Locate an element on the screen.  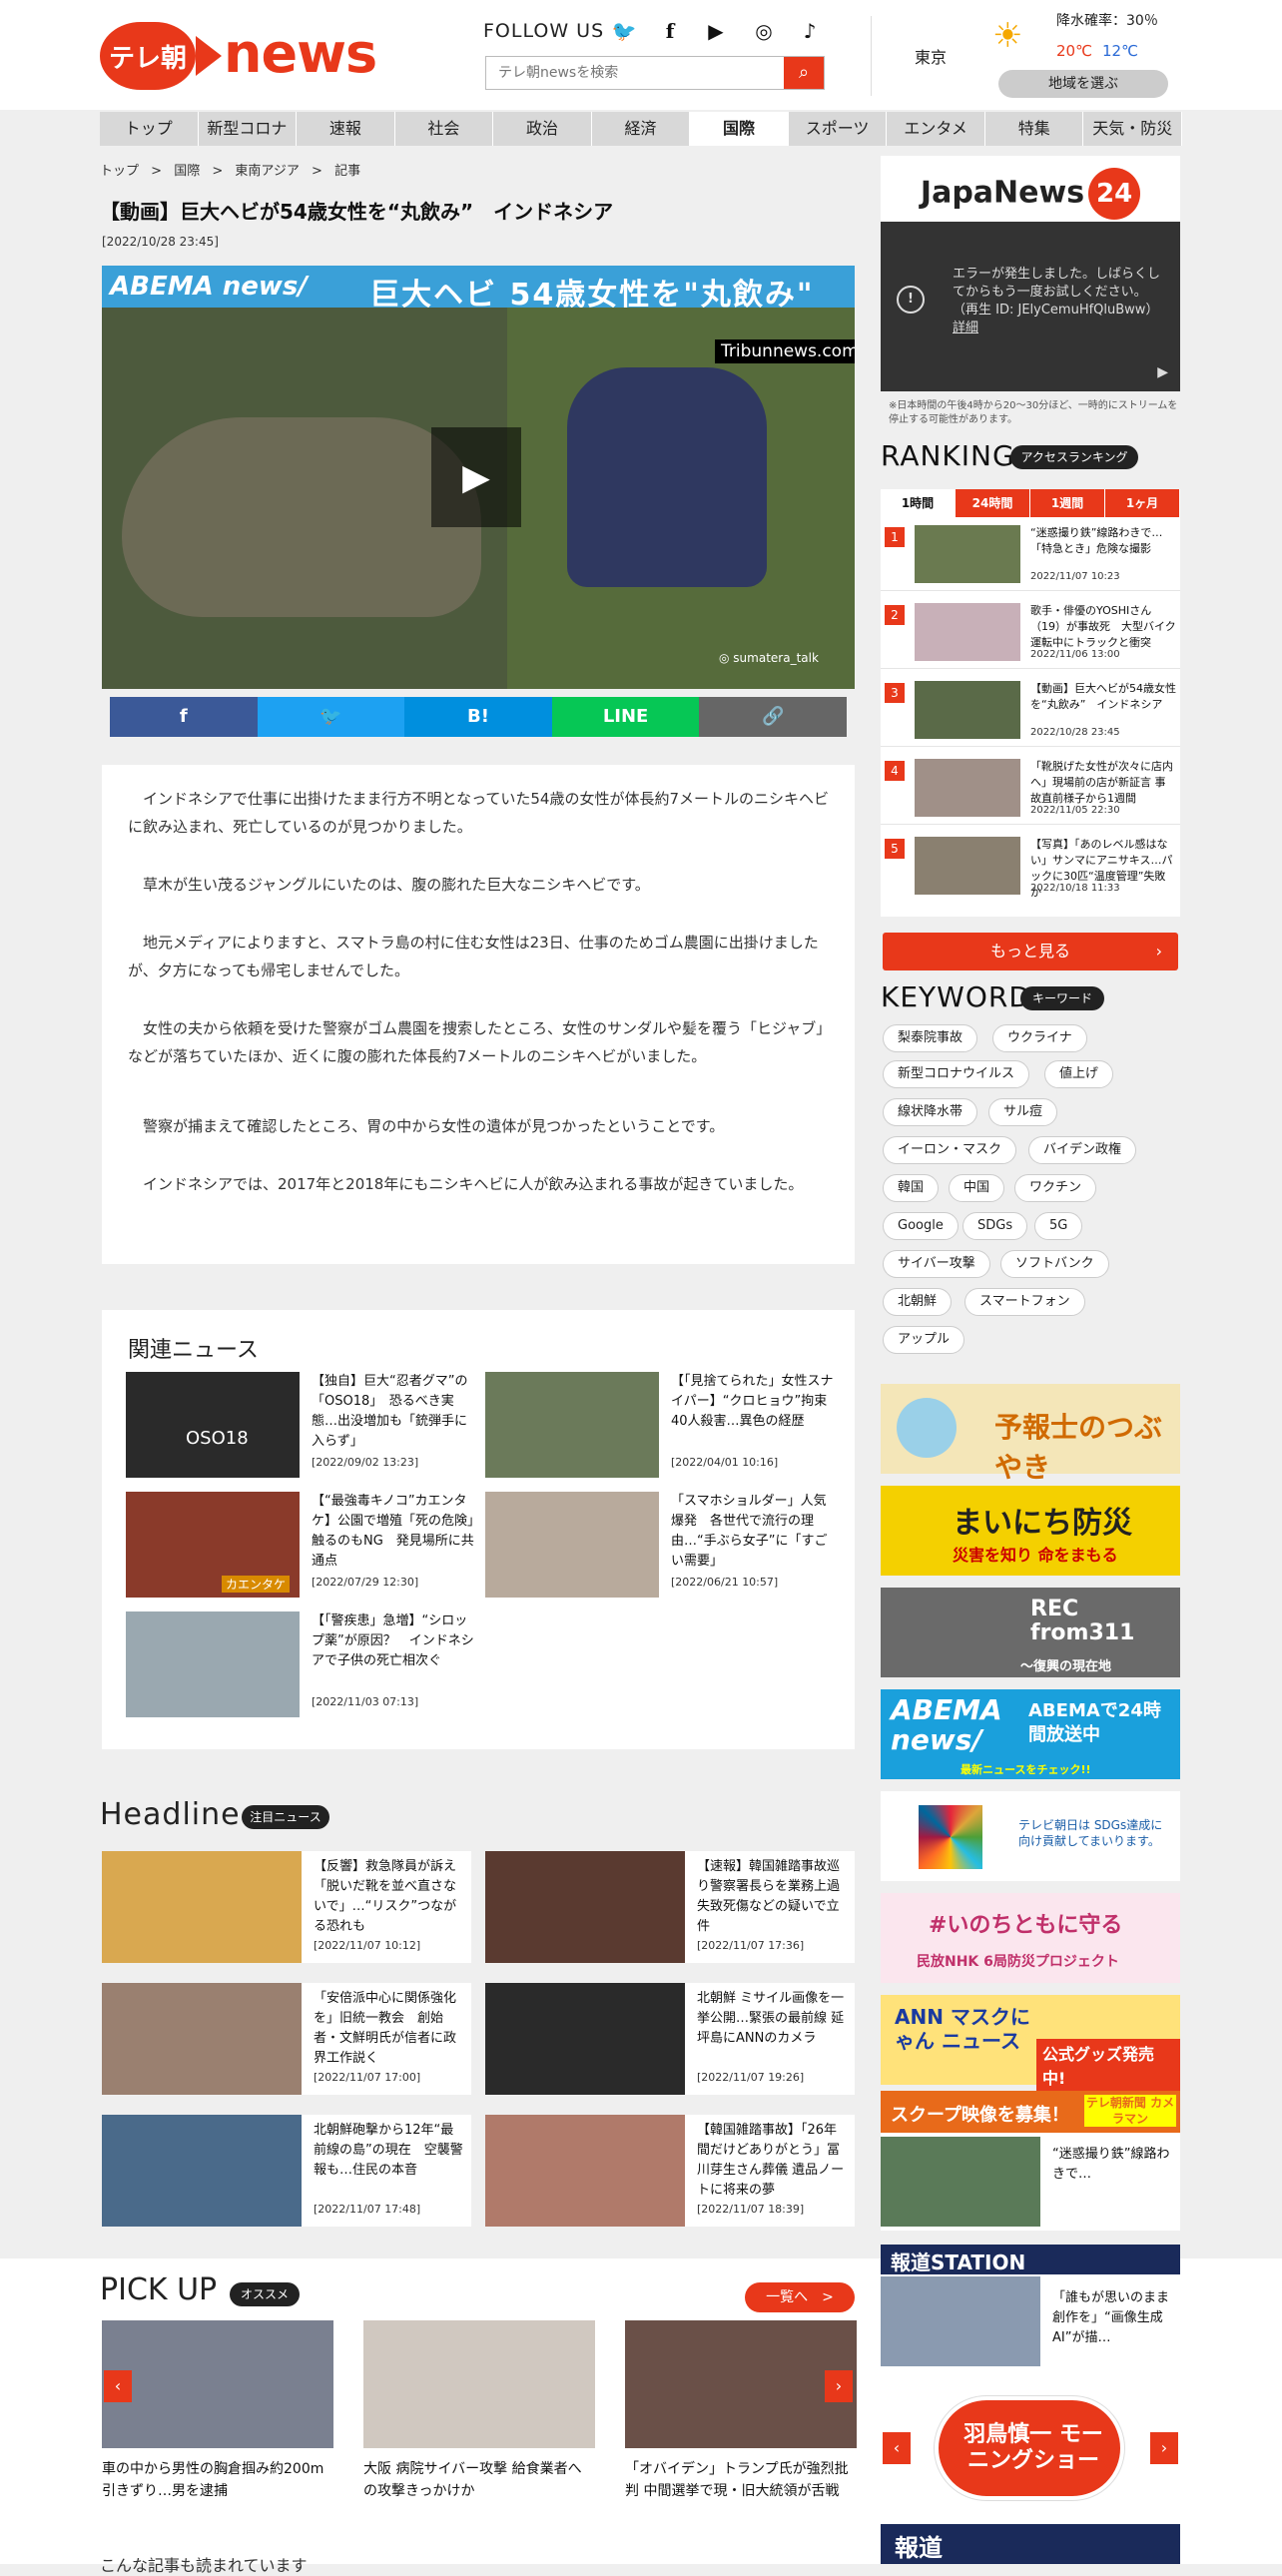
nav-corona: 新型コロナ is located at coordinates (248, 129).